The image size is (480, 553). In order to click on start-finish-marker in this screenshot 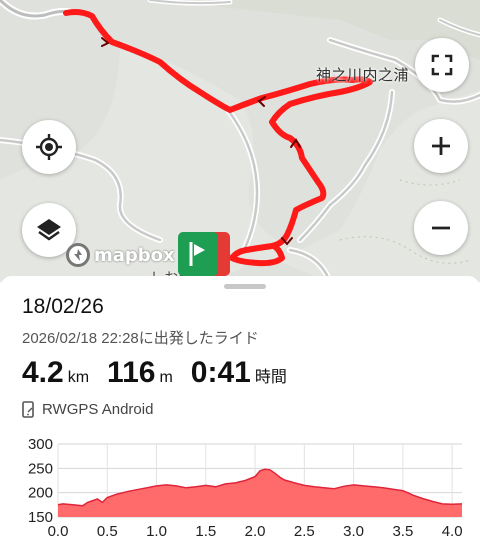, I will do `click(204, 254)`.